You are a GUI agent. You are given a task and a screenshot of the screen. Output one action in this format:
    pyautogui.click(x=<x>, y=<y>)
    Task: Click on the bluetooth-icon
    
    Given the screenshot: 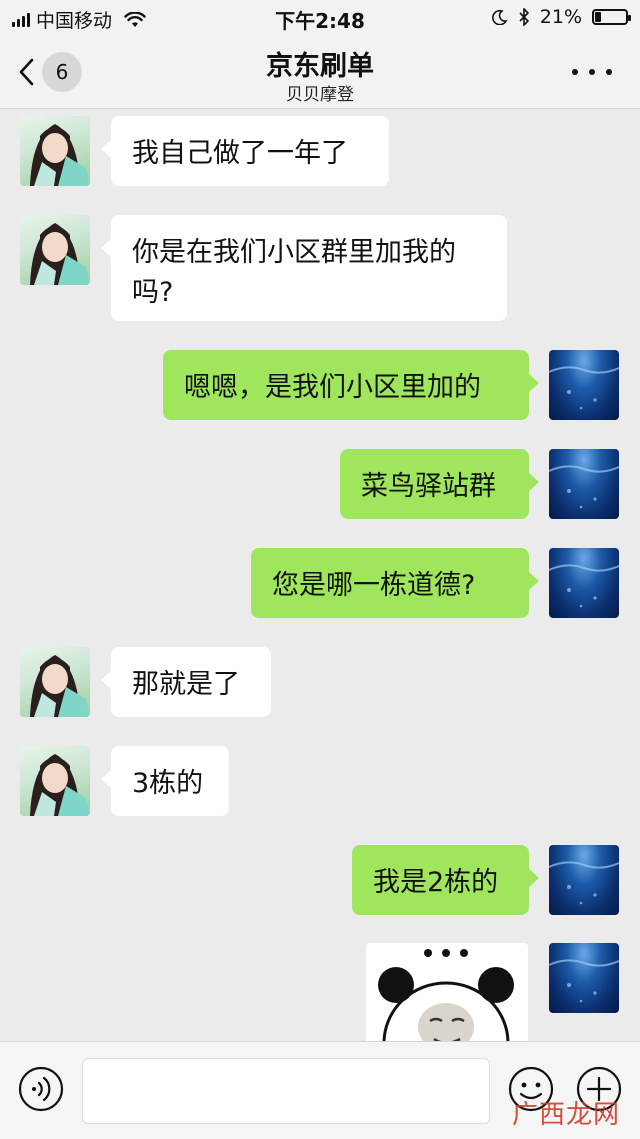 What is the action you would take?
    pyautogui.click(x=524, y=17)
    